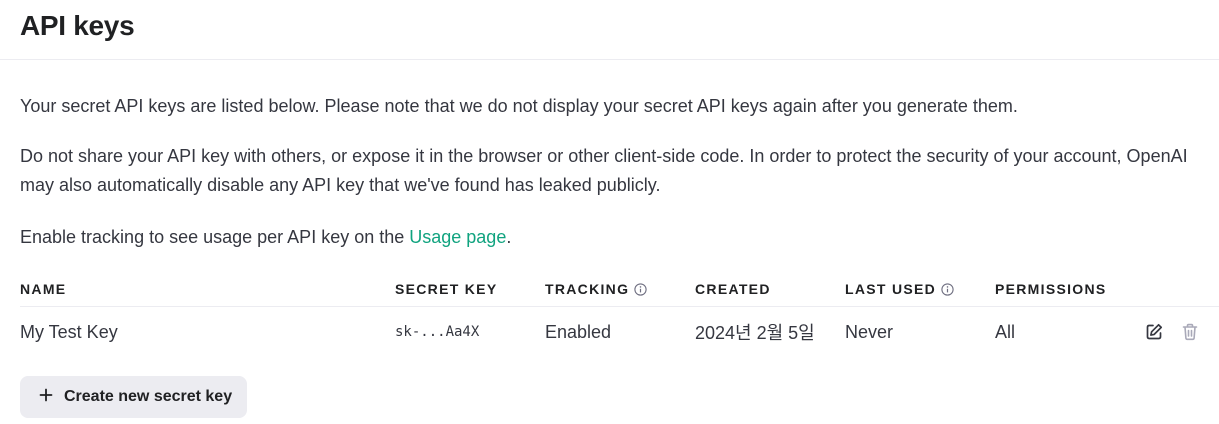  Describe the element at coordinates (437, 332) in the screenshot. I see `key-secret-masked: sk-...Aa4X` at that location.